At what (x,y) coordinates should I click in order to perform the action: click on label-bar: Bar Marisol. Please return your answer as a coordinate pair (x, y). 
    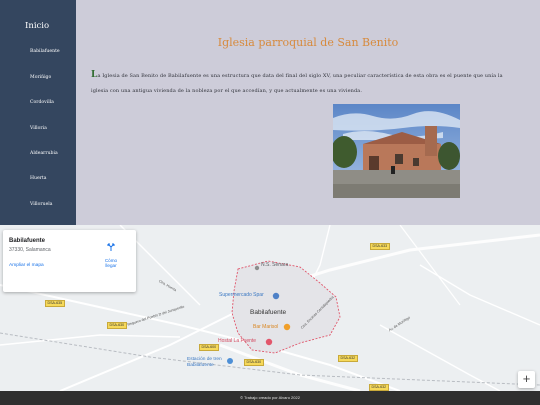
    Looking at the image, I should click on (265, 327).